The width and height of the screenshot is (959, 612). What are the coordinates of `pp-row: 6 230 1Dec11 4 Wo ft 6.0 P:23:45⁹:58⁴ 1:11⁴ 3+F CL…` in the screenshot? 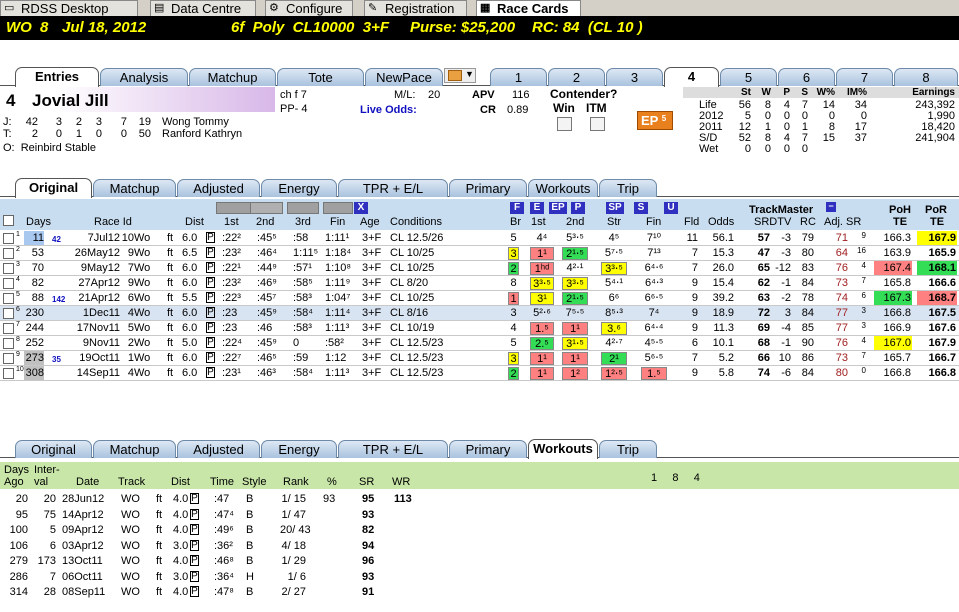 It's located at (479, 313).